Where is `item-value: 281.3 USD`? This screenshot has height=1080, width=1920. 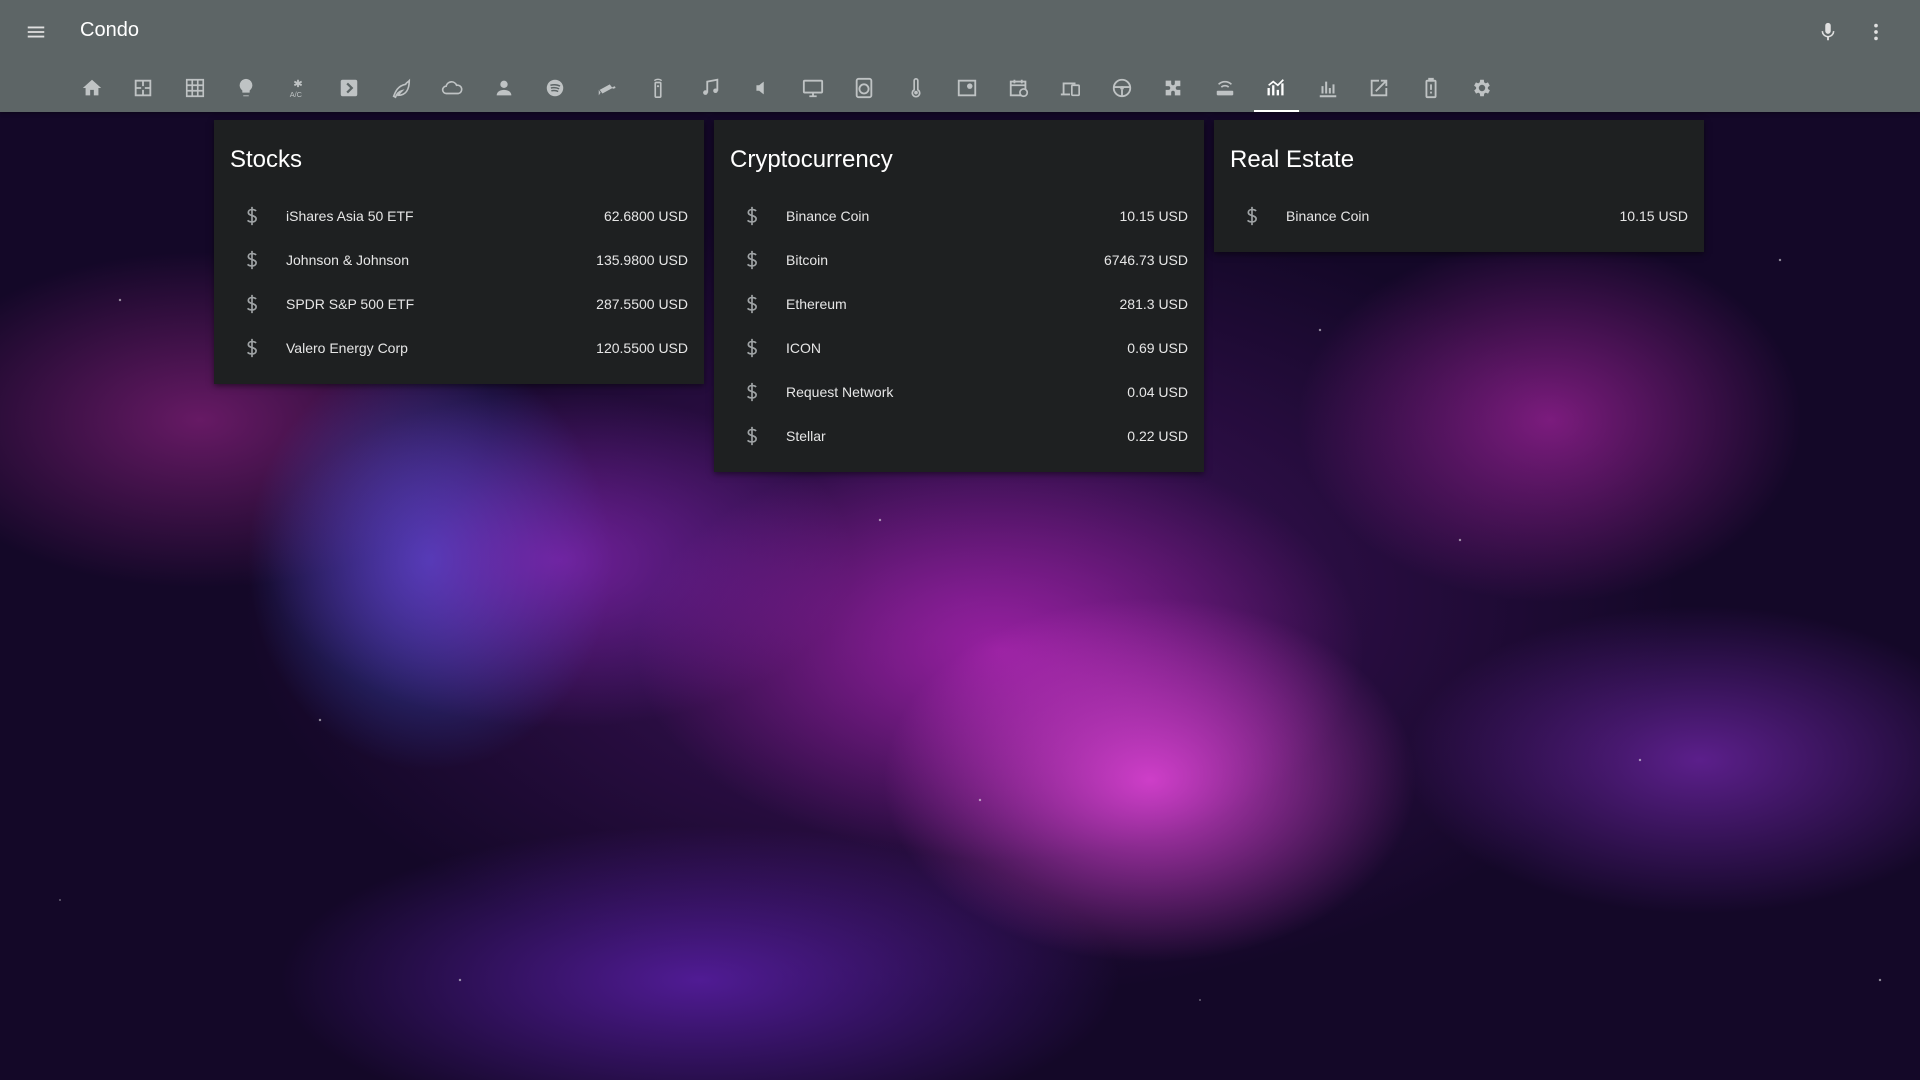 item-value: 281.3 USD is located at coordinates (1153, 304).